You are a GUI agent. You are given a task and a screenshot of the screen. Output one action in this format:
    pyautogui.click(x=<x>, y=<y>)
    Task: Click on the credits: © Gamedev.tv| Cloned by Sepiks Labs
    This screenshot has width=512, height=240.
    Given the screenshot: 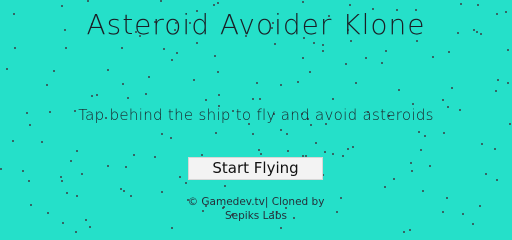 What is the action you would take?
    pyautogui.click(x=256, y=209)
    